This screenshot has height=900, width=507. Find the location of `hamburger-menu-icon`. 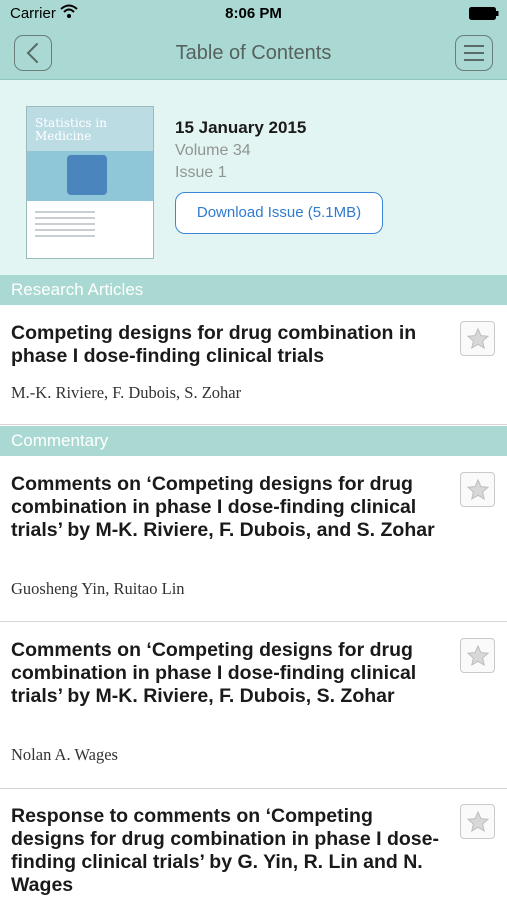

hamburger-menu-icon is located at coordinates (474, 53).